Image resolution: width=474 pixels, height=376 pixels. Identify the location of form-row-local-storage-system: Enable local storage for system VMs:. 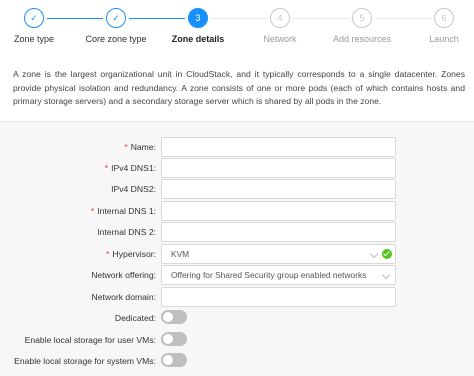
(237, 361).